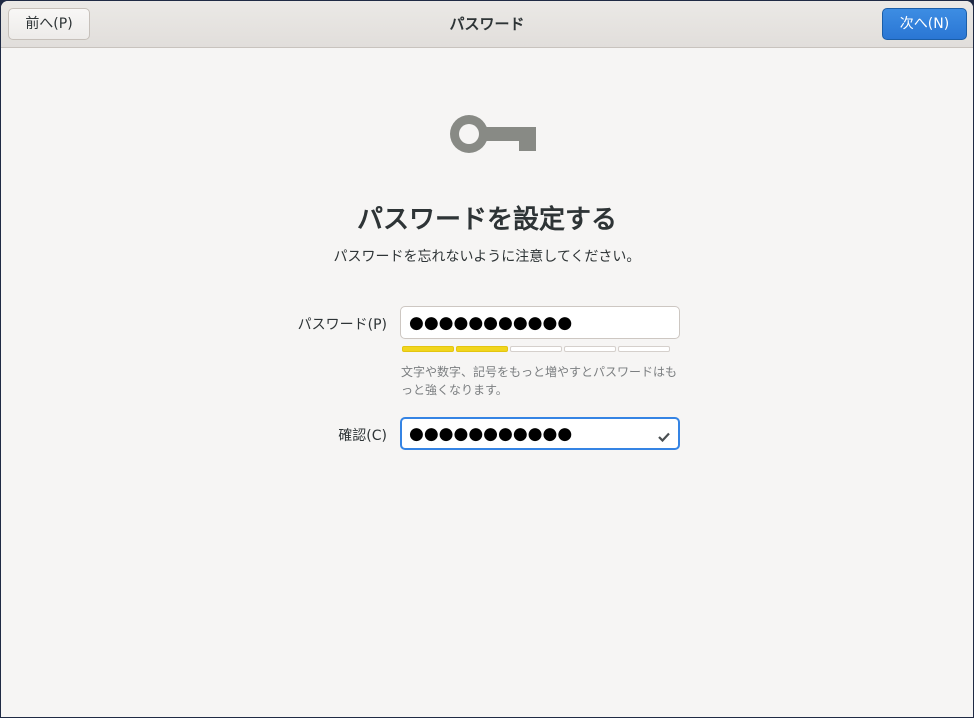  I want to click on page-title: パスワードを設定する, so click(486, 220).